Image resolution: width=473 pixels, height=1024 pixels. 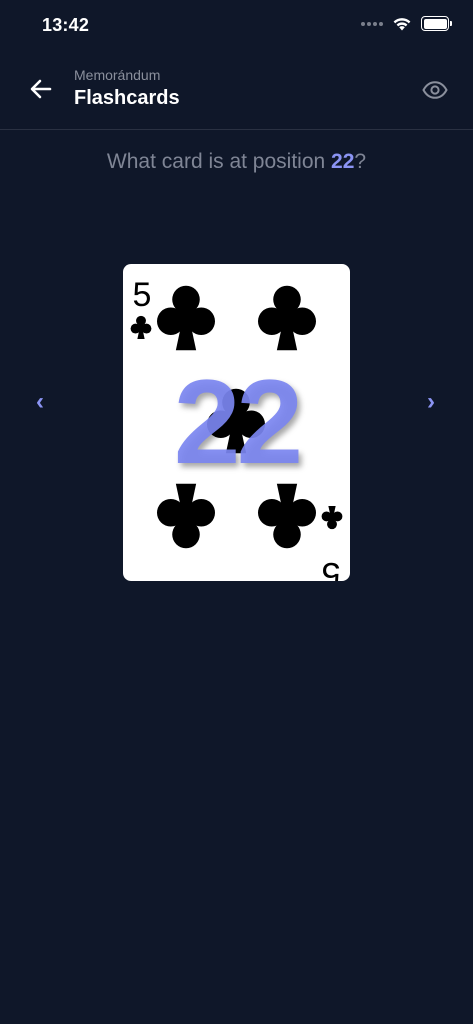 I want to click on previous-card-button: ‹, so click(x=40, y=402).